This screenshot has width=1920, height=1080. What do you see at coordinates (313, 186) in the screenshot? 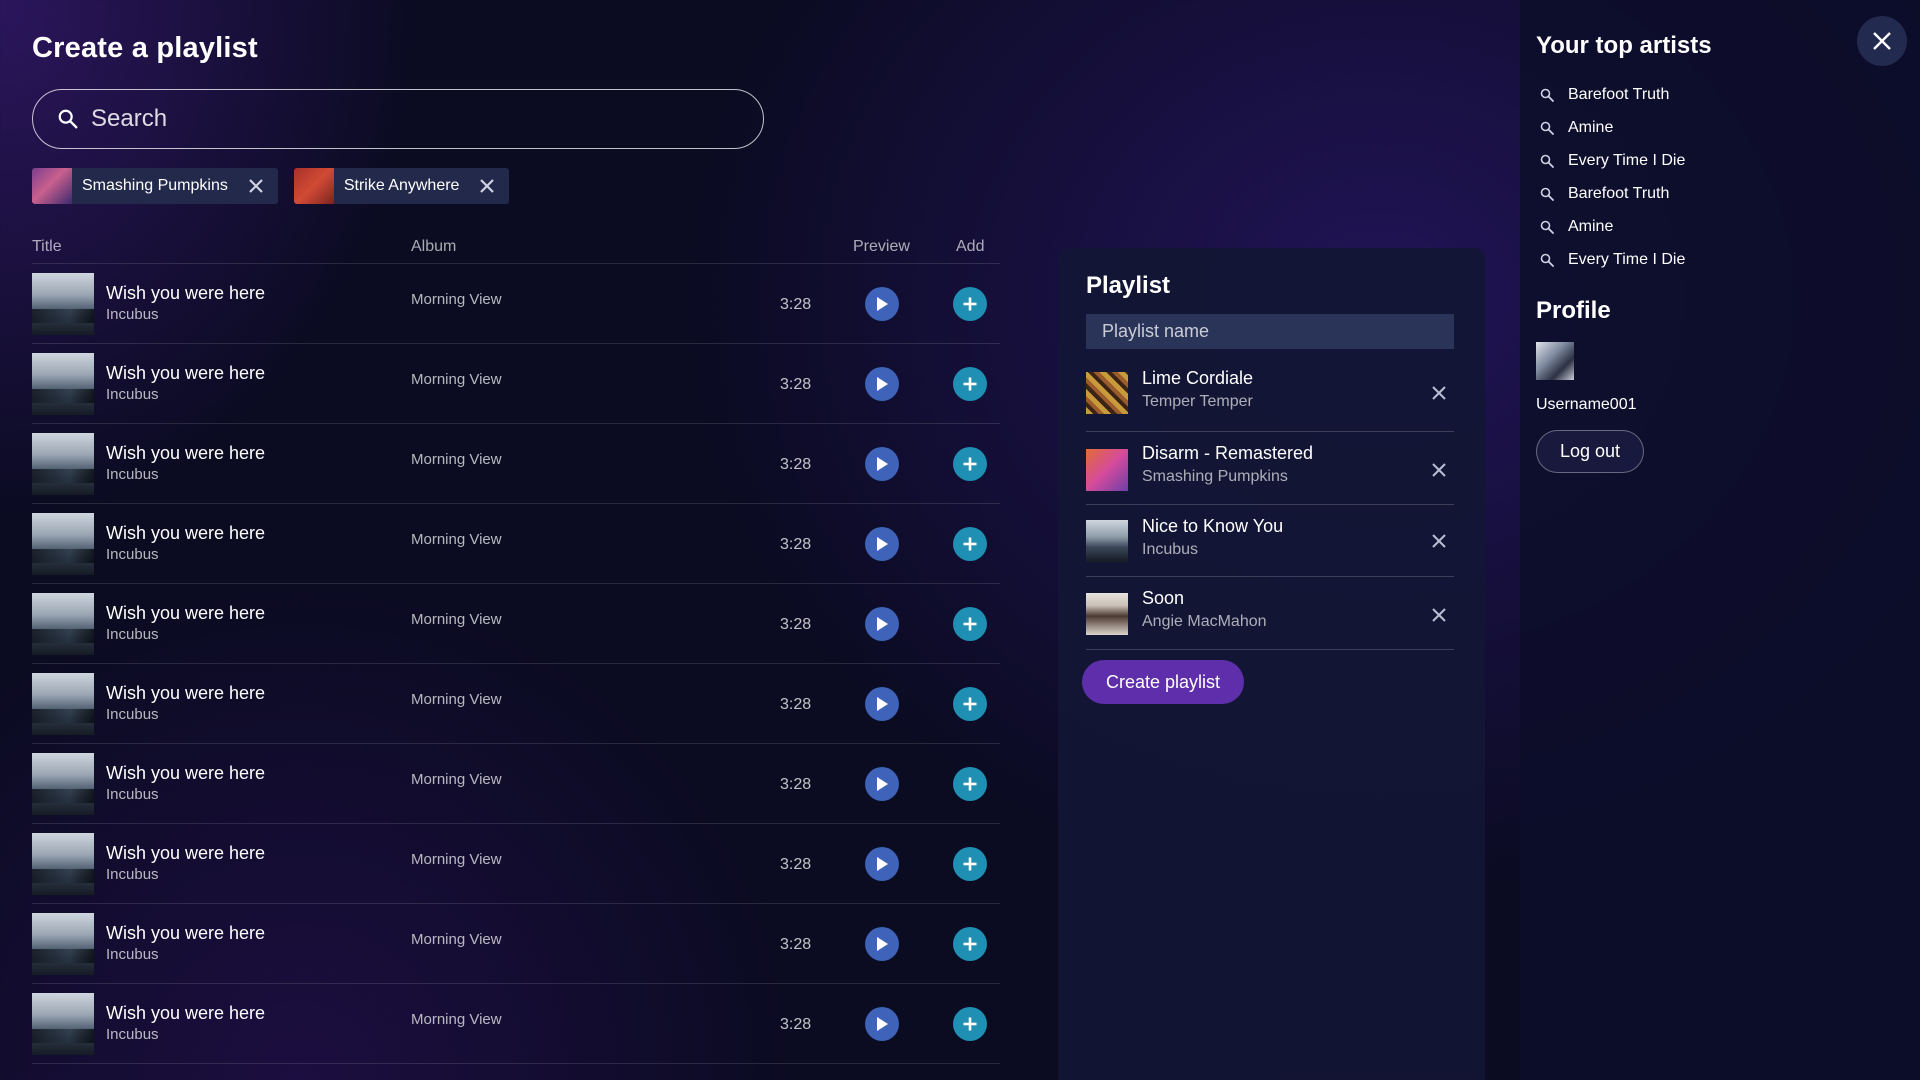
I see `chip-artwork` at bounding box center [313, 186].